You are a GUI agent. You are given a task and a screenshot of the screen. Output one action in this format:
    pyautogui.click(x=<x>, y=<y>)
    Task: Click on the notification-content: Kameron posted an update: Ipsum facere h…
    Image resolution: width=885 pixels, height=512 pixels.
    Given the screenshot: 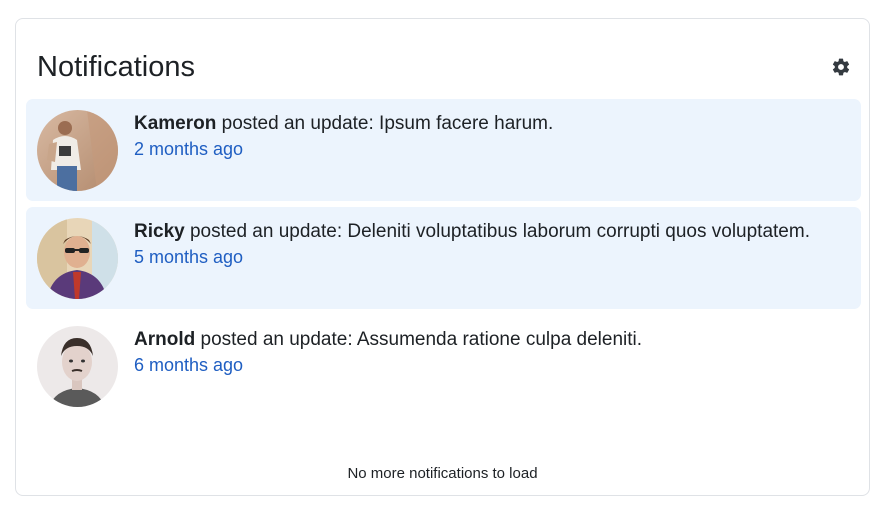 What is the action you would take?
    pyautogui.click(x=493, y=136)
    